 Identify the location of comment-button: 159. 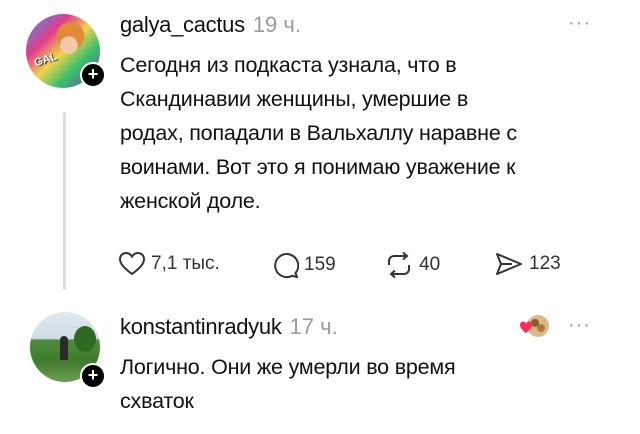
(303, 265).